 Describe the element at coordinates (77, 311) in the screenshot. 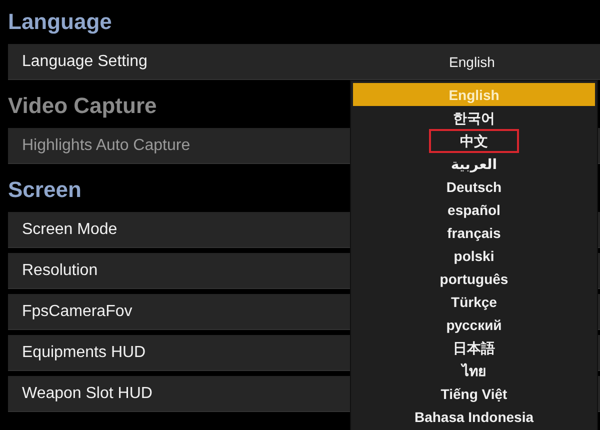

I see `setting-label: FpsCameraFov` at that location.